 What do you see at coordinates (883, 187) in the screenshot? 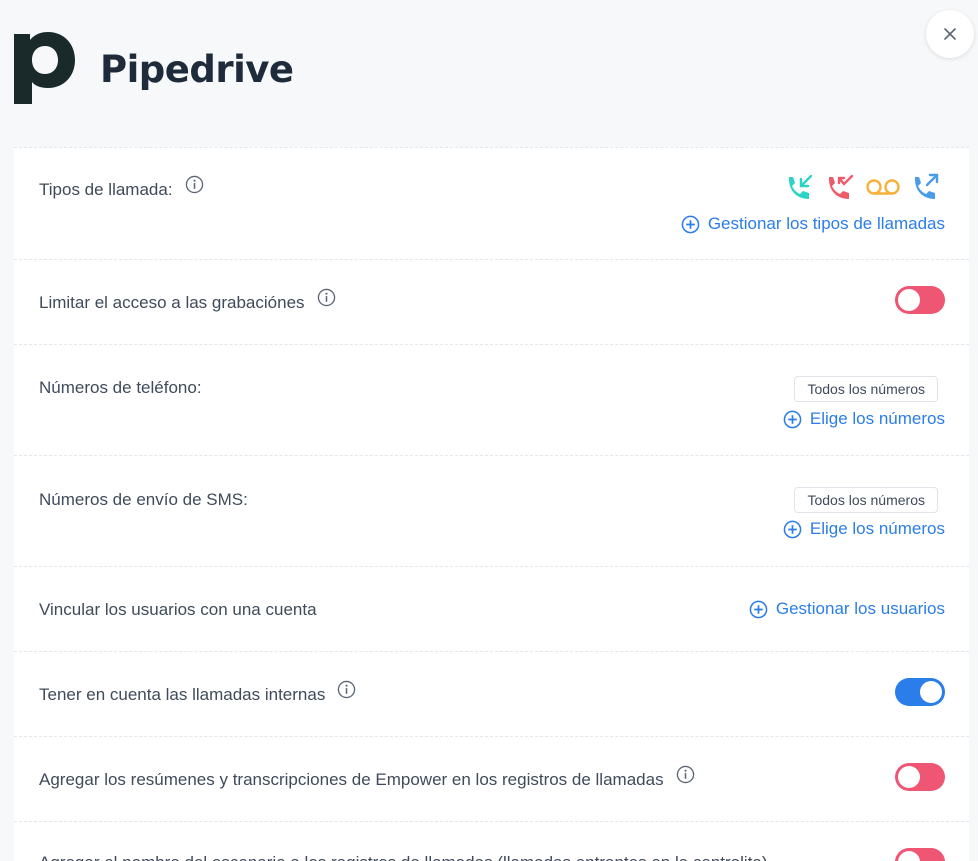
I see `voicemail-icon` at bounding box center [883, 187].